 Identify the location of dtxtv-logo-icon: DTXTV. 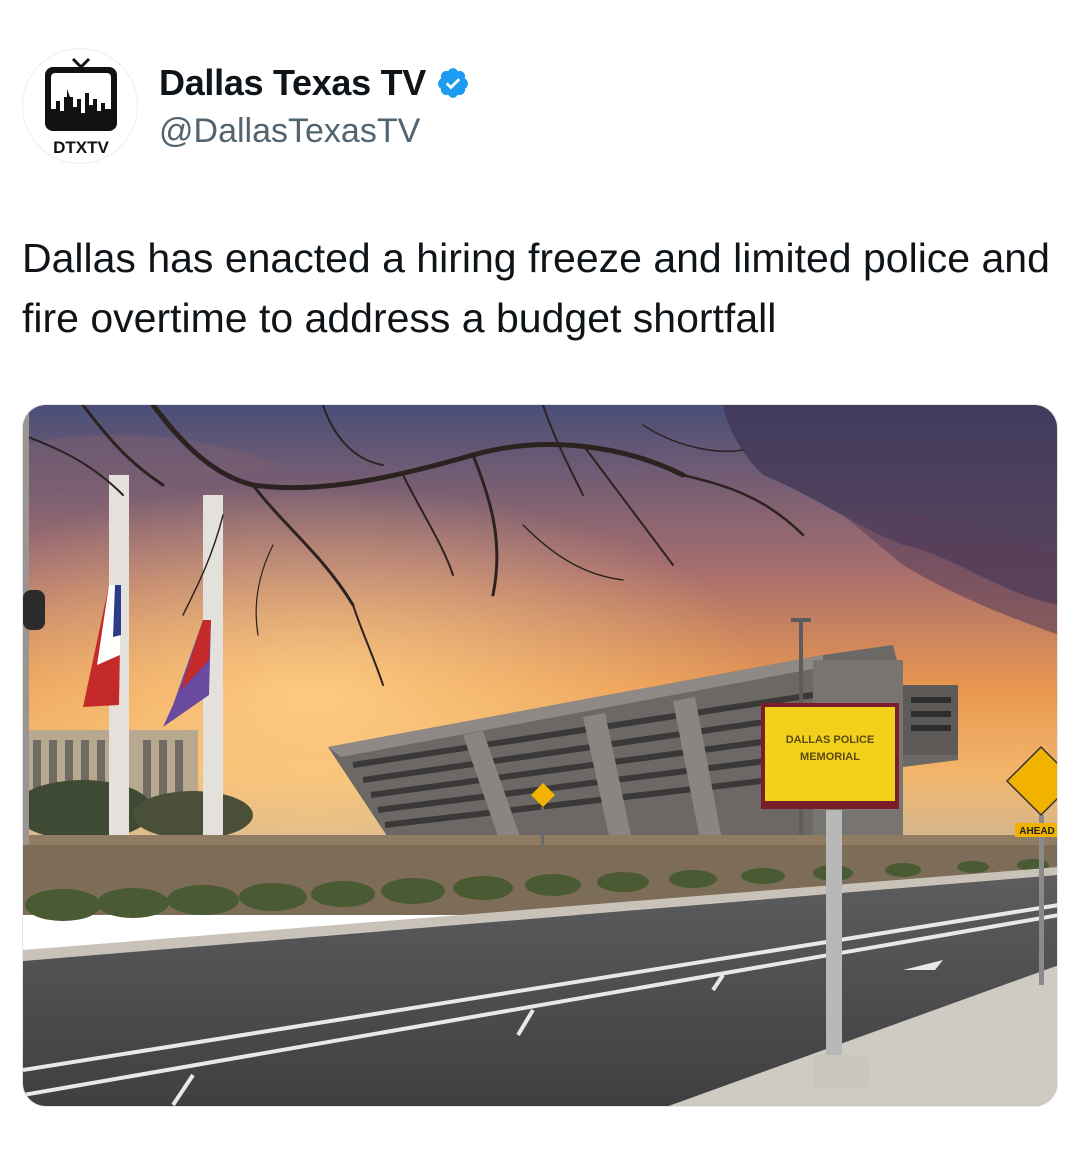
(81, 107).